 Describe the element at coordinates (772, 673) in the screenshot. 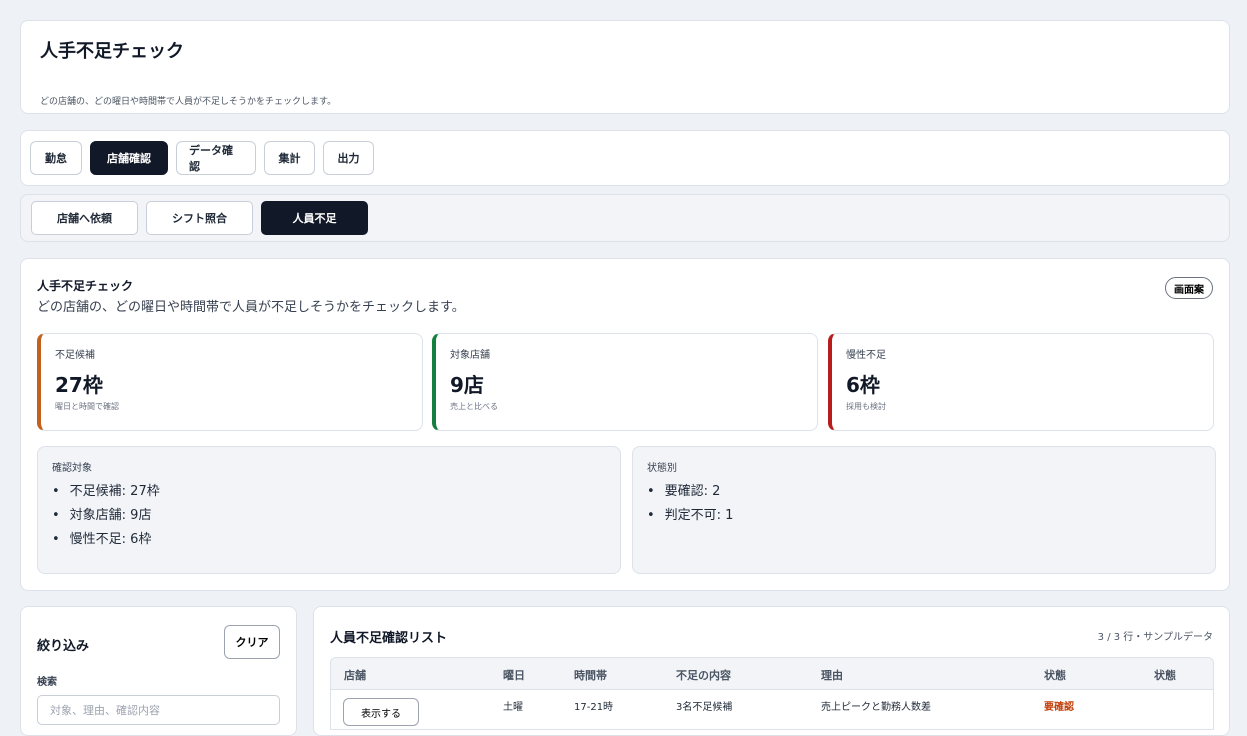

I see `table-header: 店舗 曜日 時間帯 不足の内容 理由 状態 状態` at that location.